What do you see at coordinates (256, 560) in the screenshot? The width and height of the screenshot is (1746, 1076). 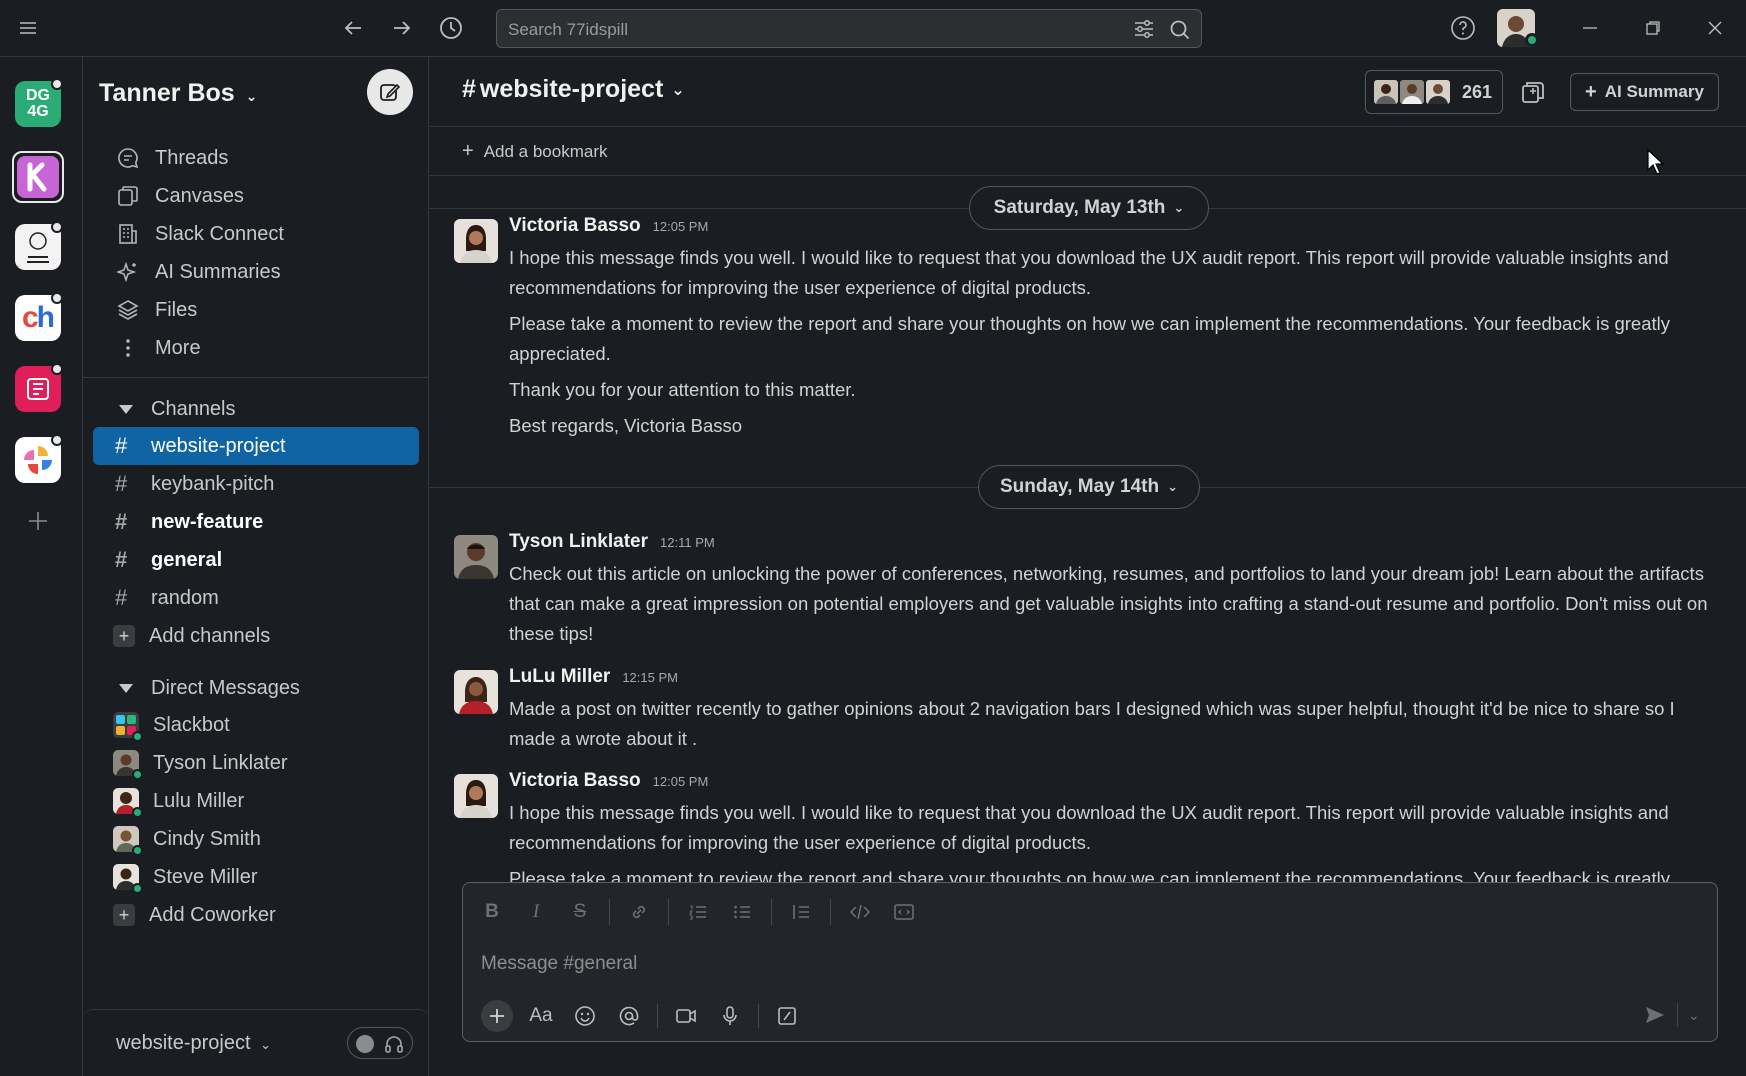 I see `channel-general: # general` at bounding box center [256, 560].